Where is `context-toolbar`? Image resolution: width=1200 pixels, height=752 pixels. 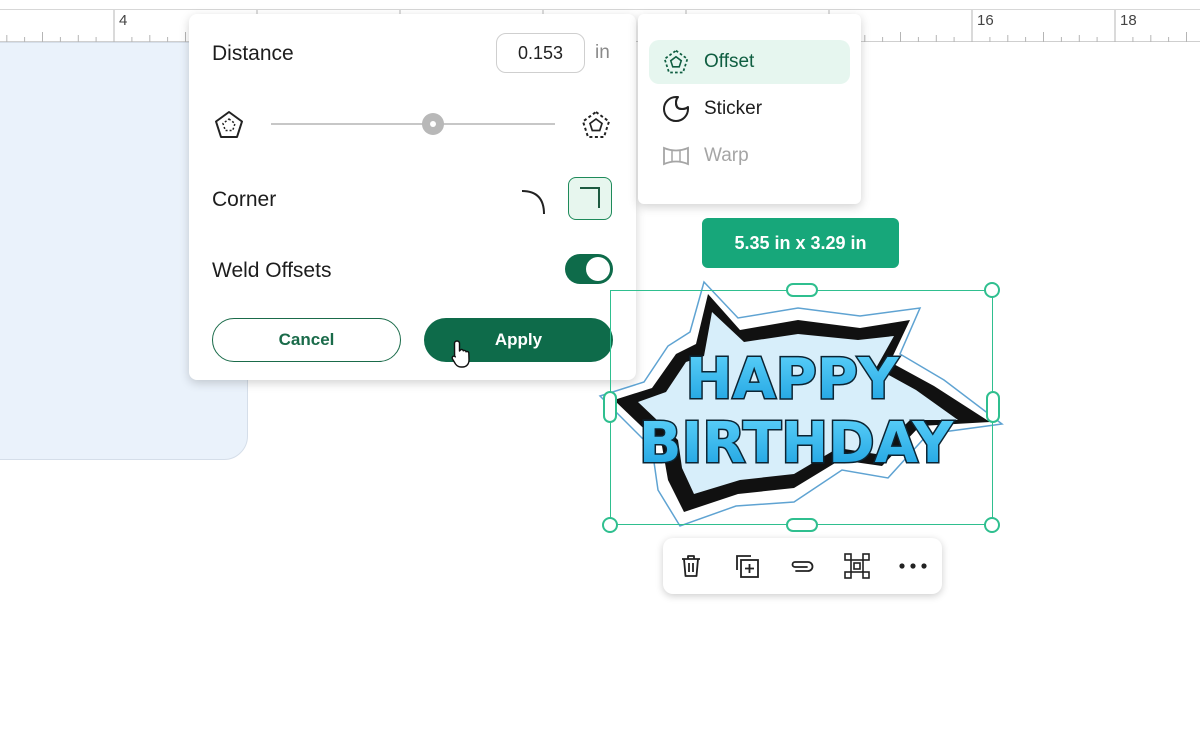
context-toolbar is located at coordinates (802, 566).